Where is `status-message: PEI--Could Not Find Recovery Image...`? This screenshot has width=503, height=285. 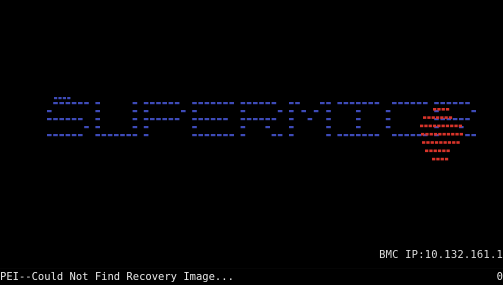 status-message: PEI--Could Not Find Recovery Image... is located at coordinates (117, 277).